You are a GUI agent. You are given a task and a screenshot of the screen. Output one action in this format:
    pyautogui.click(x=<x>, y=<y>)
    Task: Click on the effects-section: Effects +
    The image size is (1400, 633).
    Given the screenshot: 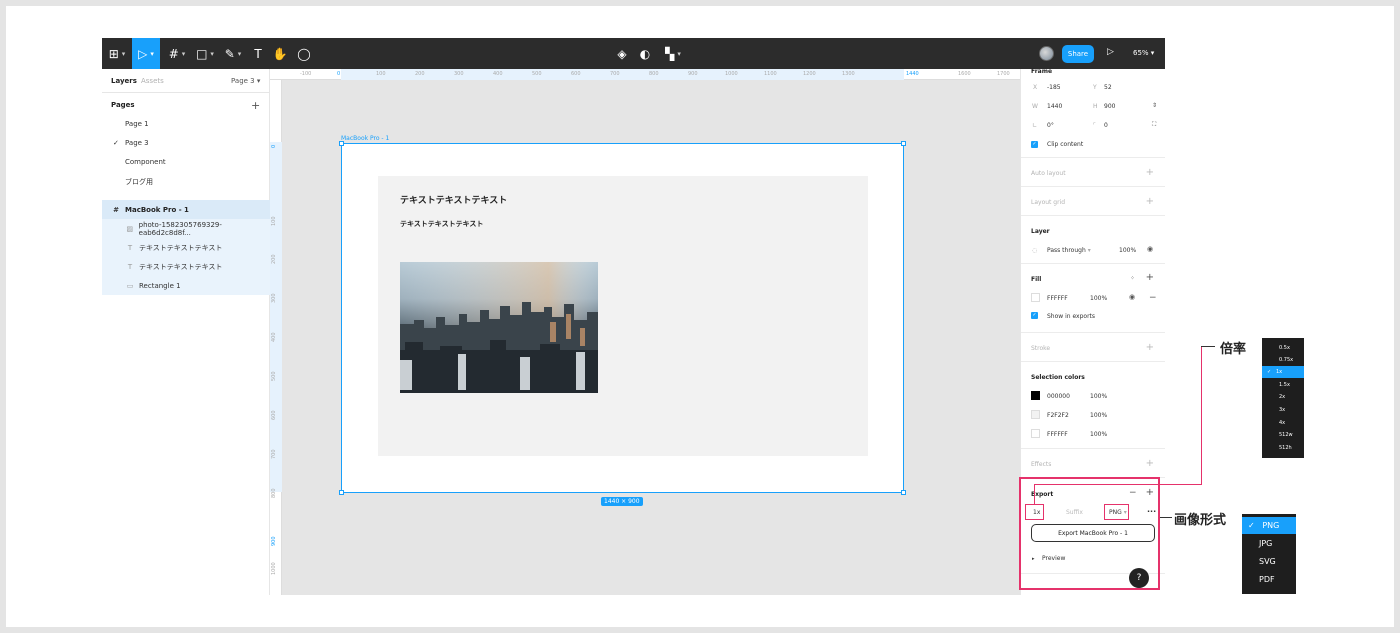 What is the action you would take?
    pyautogui.click(x=1093, y=463)
    